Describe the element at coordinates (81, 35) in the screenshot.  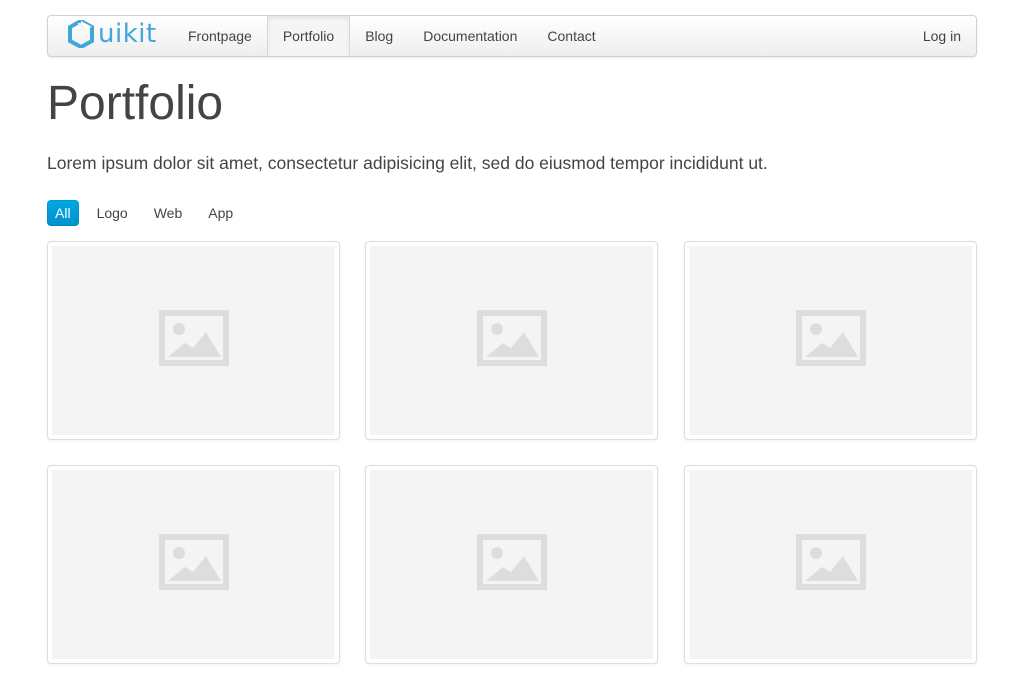
I see `uikit-logo-icon` at that location.